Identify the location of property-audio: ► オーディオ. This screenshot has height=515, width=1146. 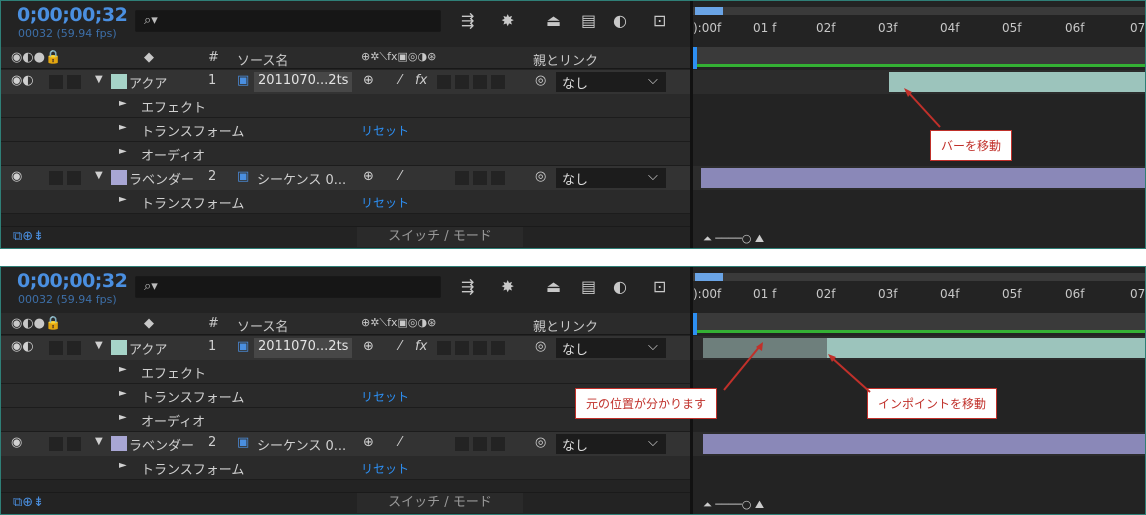
(346, 154).